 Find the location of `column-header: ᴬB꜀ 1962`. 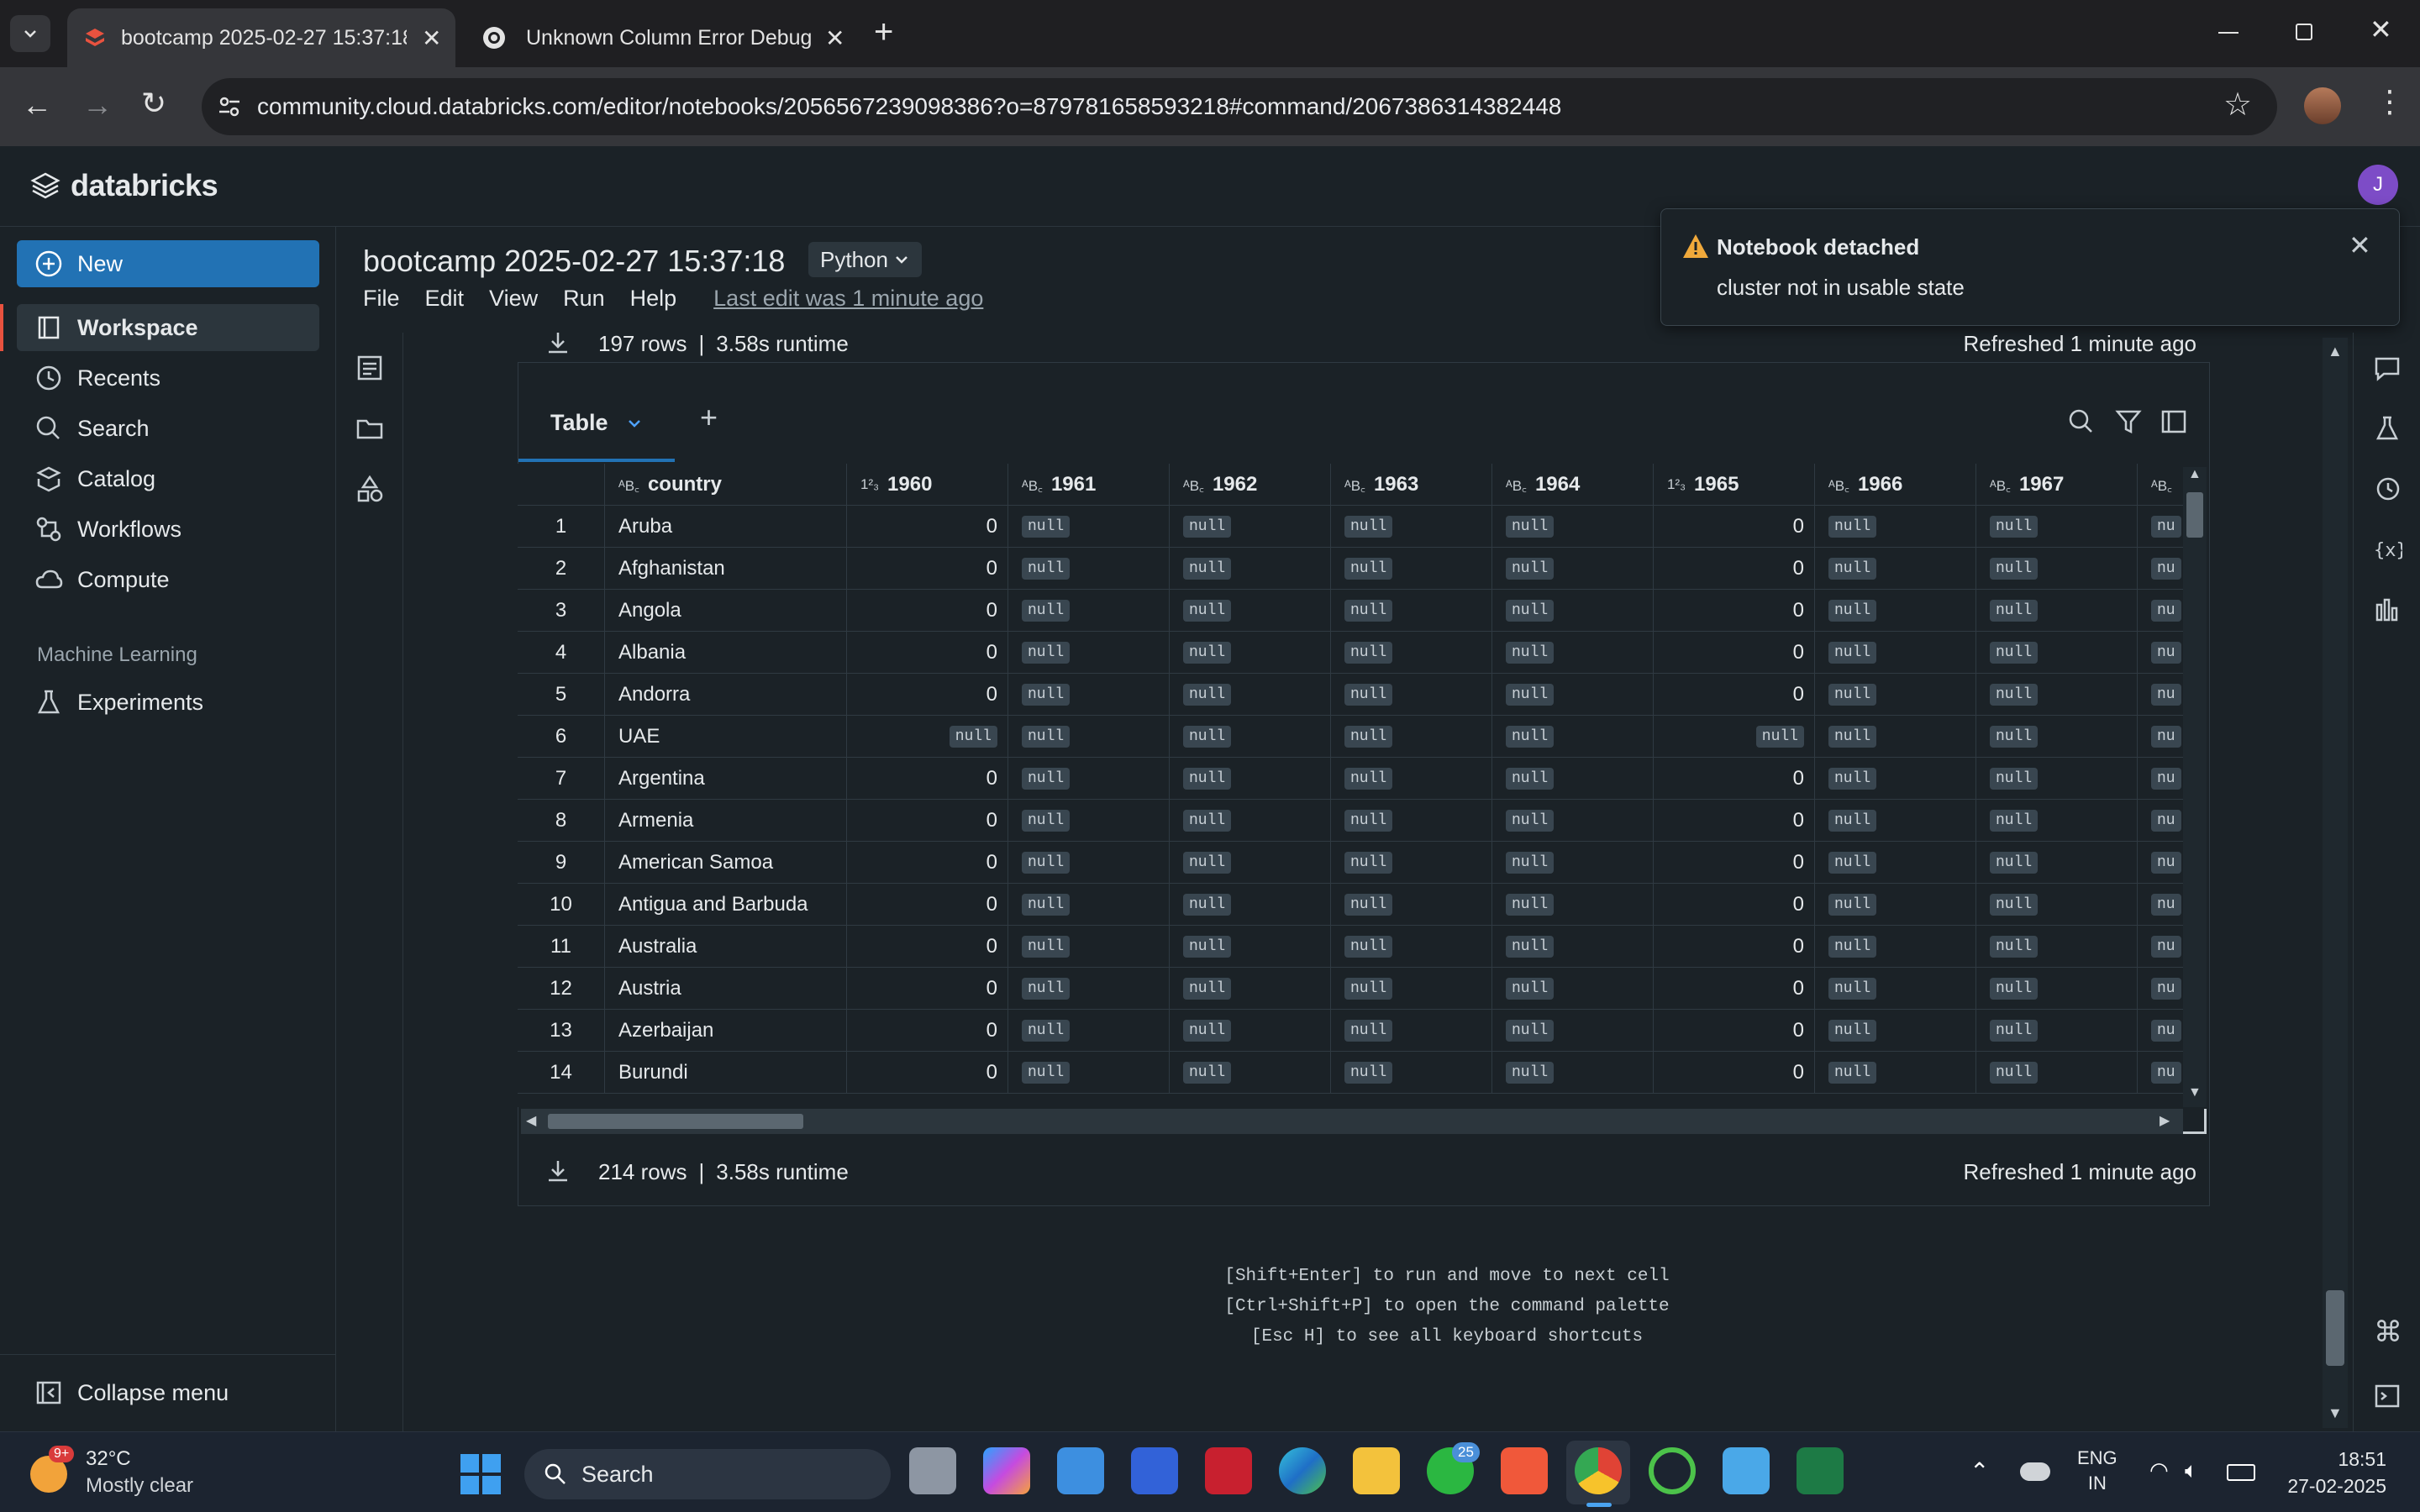

column-header: ᴬB꜀ 1962 is located at coordinates (1251, 485).